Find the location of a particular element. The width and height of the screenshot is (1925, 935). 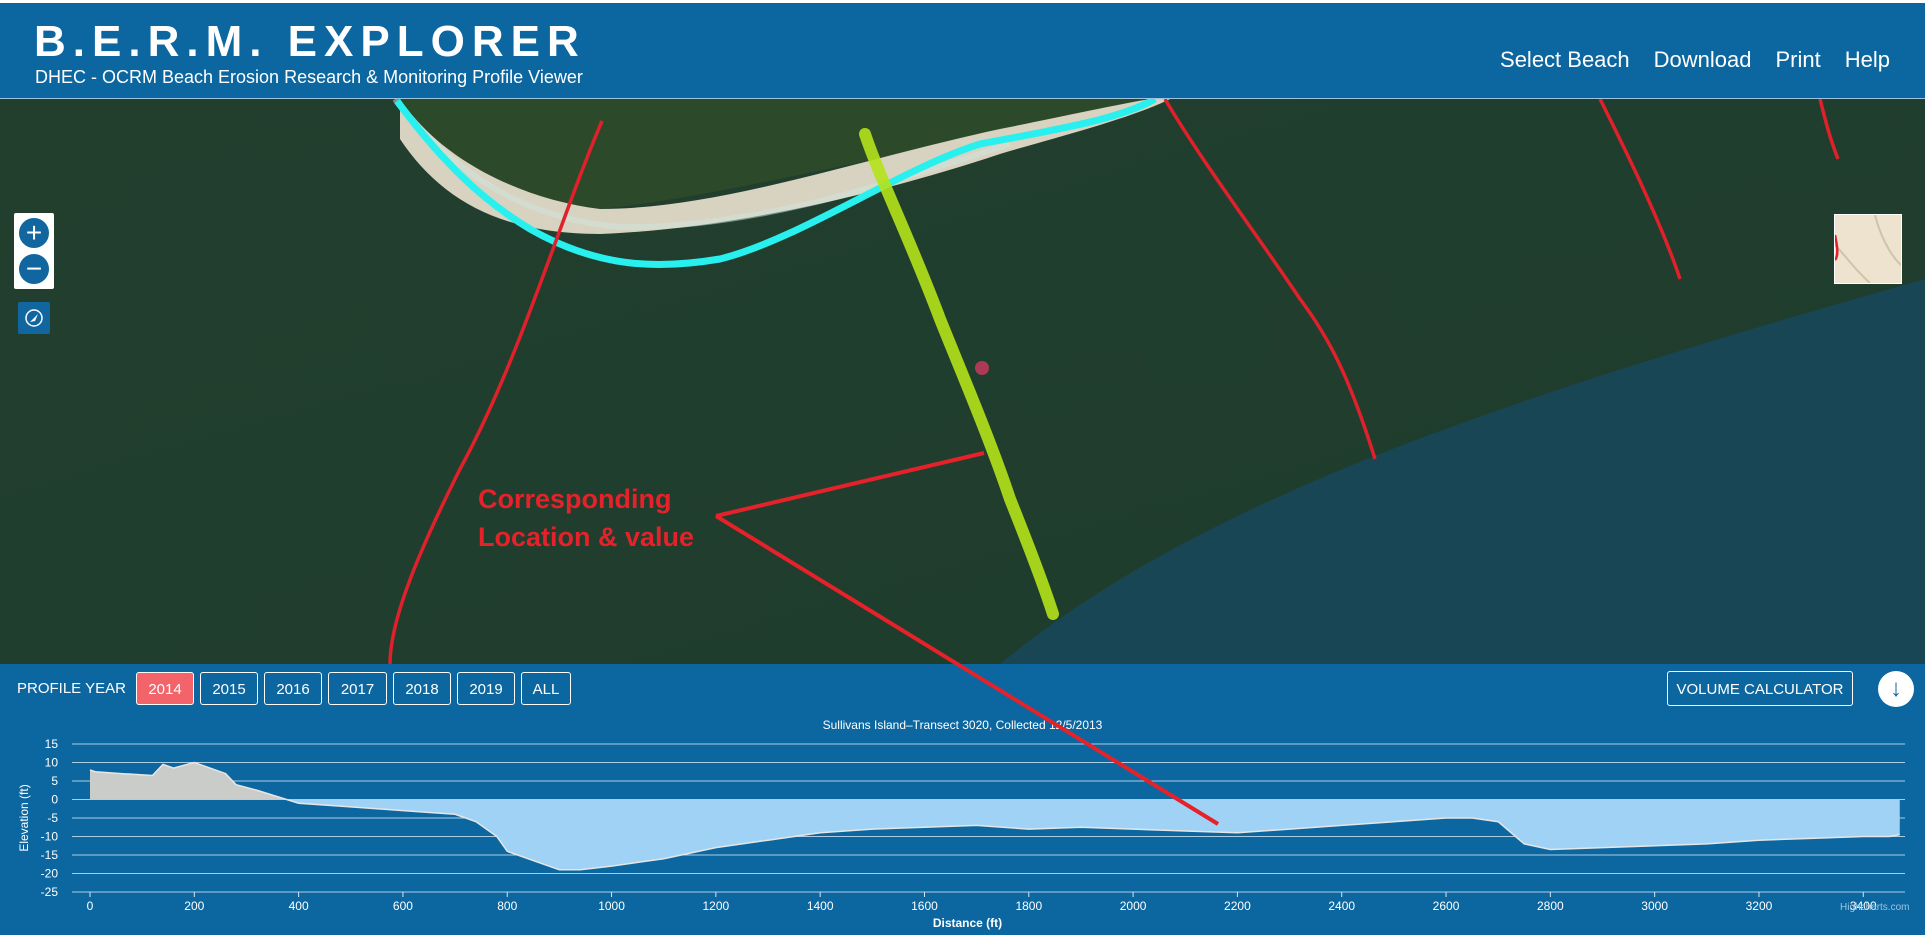

zoom-out-button: − is located at coordinates (34, 269).